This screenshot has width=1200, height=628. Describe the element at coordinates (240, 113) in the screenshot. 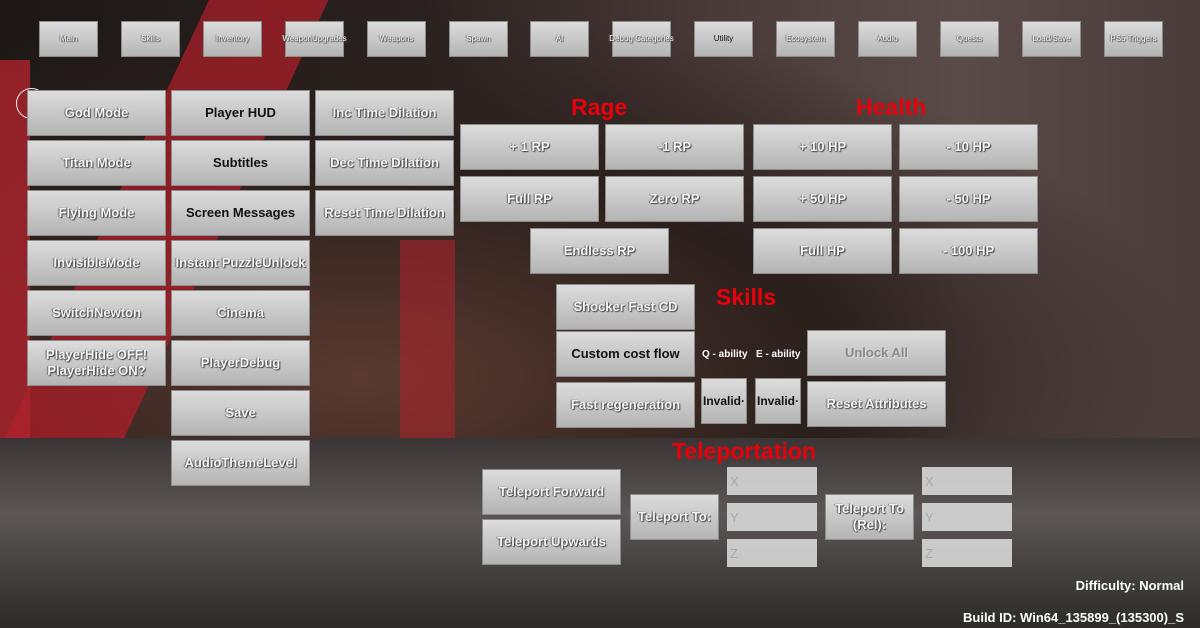

I see `button-player-hud: Player HUD` at that location.